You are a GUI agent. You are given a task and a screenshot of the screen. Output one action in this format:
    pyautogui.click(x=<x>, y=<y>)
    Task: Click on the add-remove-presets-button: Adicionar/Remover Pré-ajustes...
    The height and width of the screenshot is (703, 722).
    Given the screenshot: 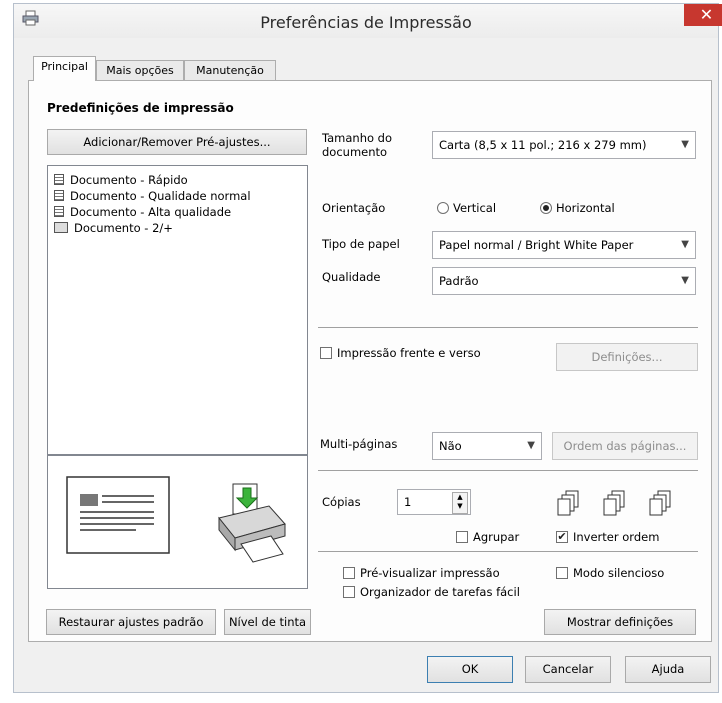 What is the action you would take?
    pyautogui.click(x=177, y=142)
    